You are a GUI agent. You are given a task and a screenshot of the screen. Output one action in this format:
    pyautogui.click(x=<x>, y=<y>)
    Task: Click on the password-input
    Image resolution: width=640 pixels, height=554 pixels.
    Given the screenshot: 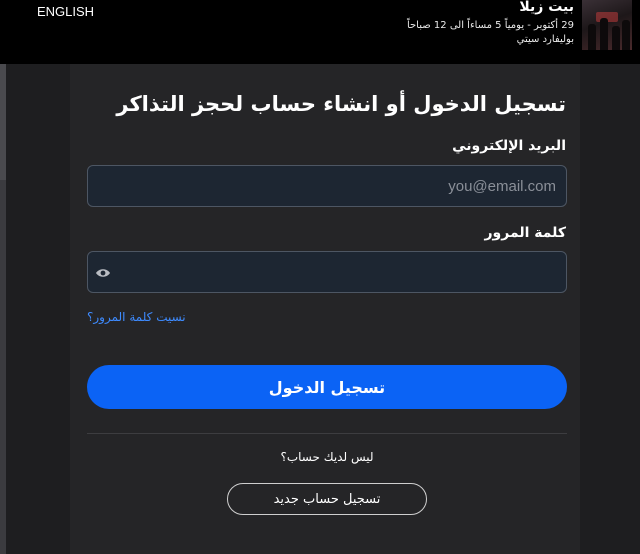 What is the action you would take?
    pyautogui.click(x=327, y=272)
    